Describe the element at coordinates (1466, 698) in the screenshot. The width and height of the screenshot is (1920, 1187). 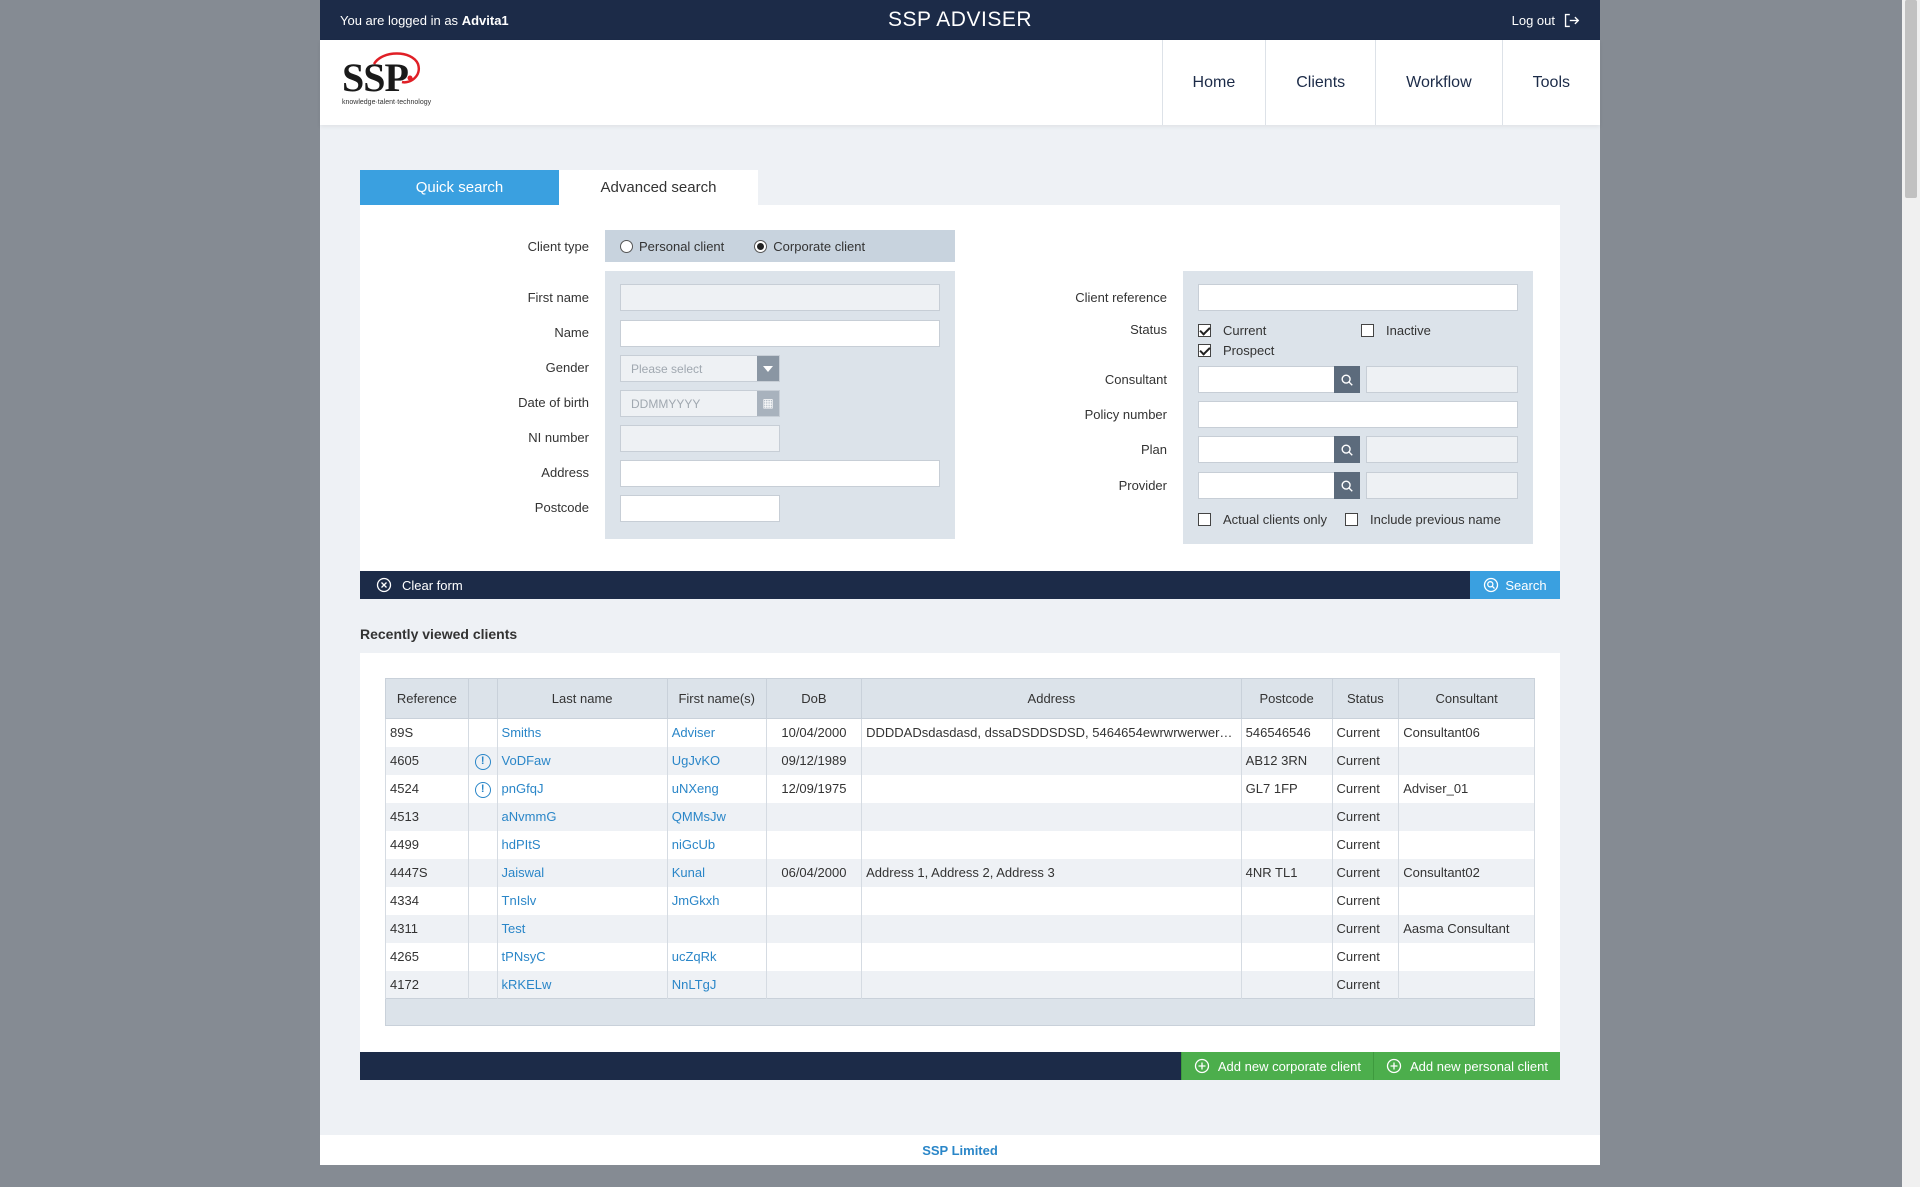
I see `column-header: Consultant` at that location.